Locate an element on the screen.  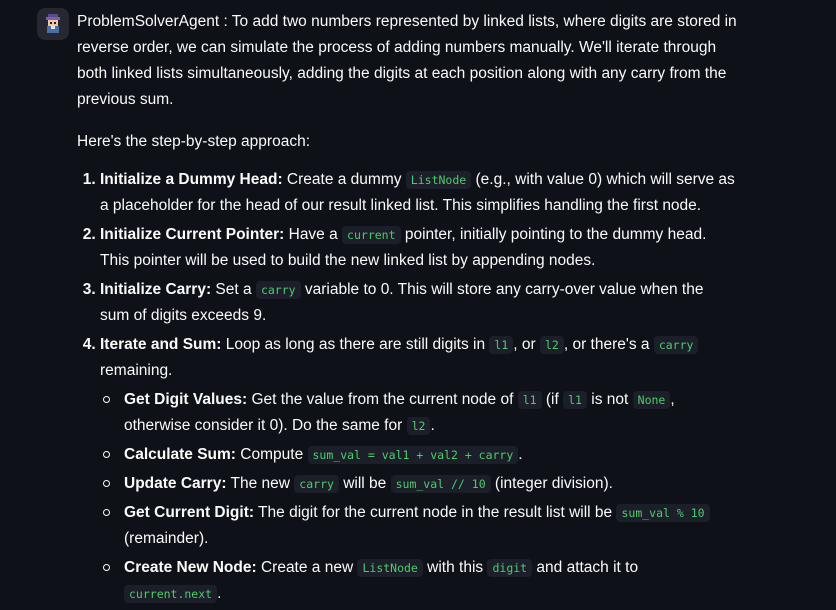
code-span: None is located at coordinates (651, 400).